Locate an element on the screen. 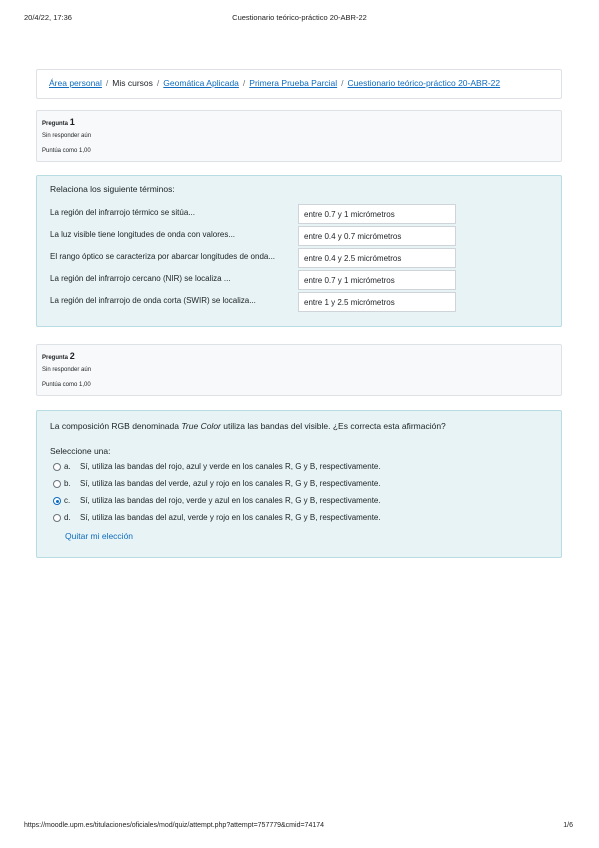 This screenshot has height=848, width=599. question-text-italic: True Color is located at coordinates (201, 426).